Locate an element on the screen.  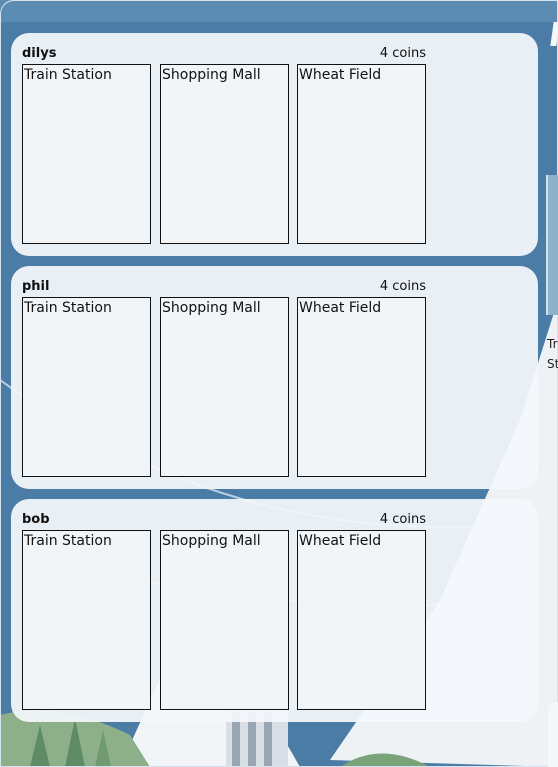
player-name: phil is located at coordinates (36, 286).